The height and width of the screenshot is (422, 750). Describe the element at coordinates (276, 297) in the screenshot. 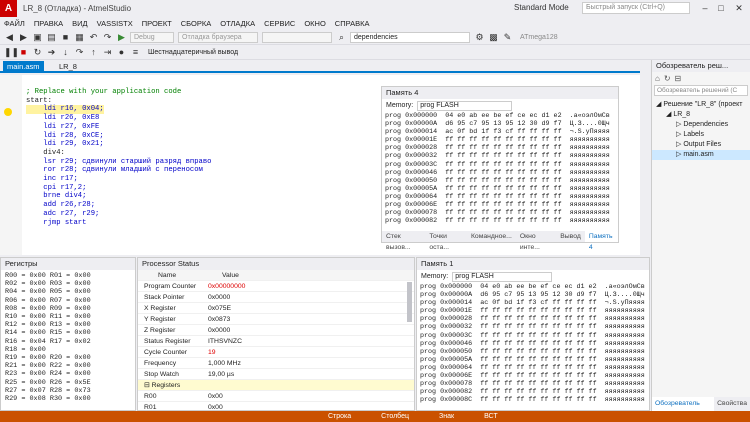

I see `processor-row: Stack Pointer 0x0000` at that location.